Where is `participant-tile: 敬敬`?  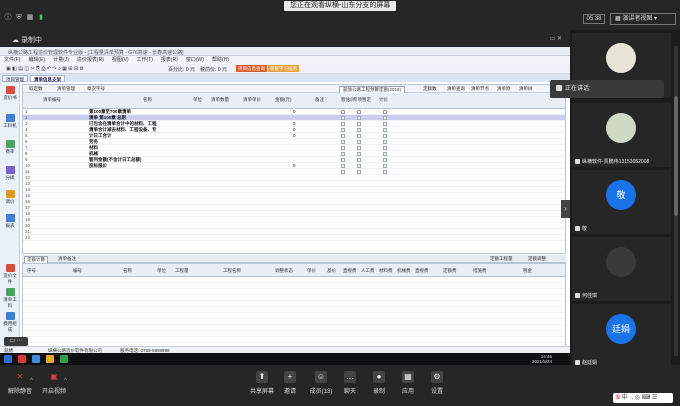 participant-tile: 敬敬 is located at coordinates (621, 202).